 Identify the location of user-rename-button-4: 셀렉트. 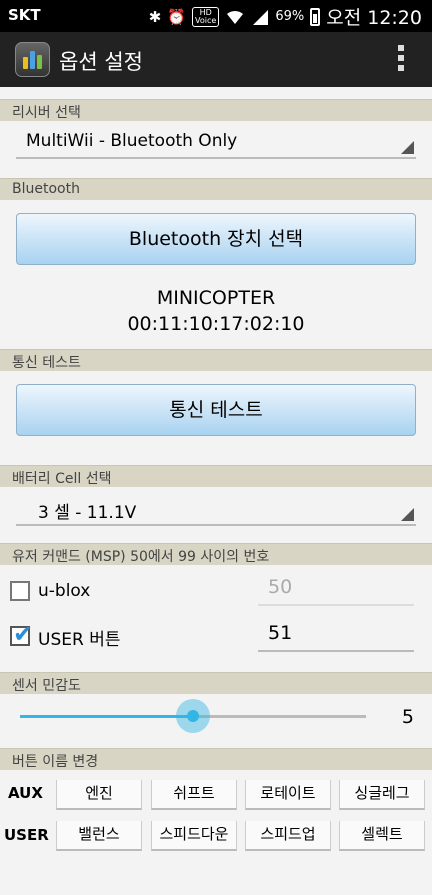
(382, 836).